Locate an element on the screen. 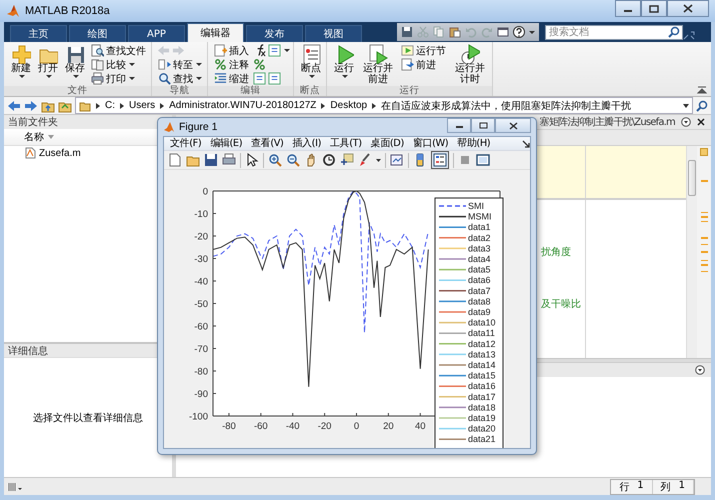 This screenshot has height=500, width=715. forward-arrow-icon is located at coordinates (31, 105).